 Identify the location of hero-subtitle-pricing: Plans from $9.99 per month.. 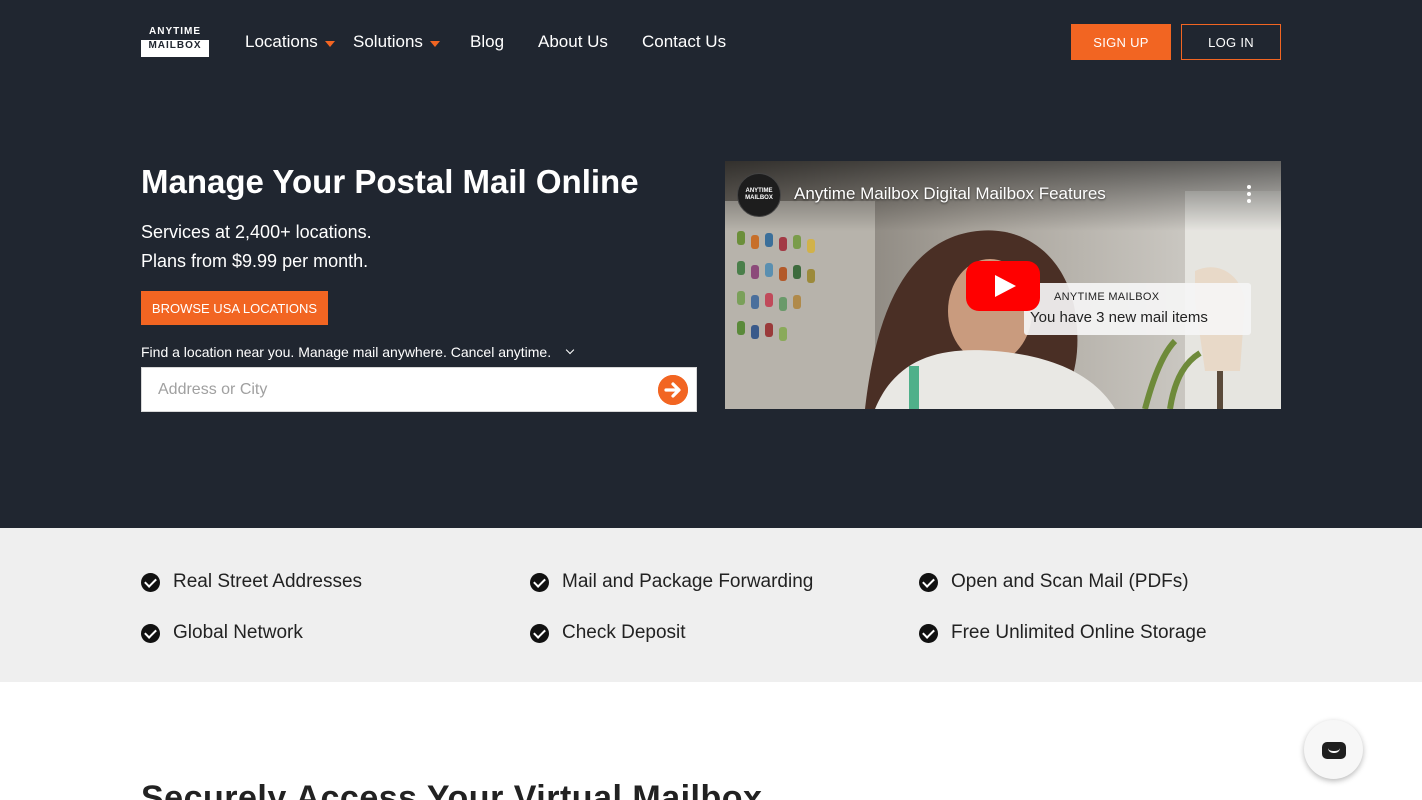
(255, 261).